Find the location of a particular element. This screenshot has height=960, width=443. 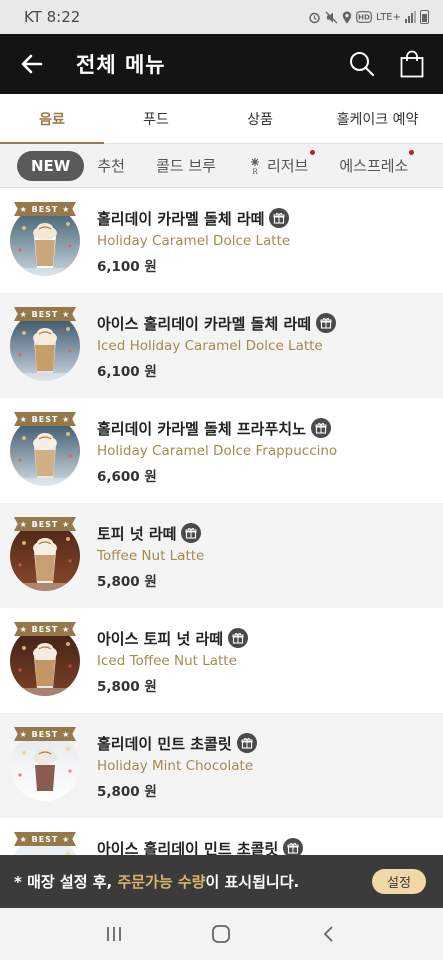

menu-item-info: 홀리데이 민트 초콜릿 Holiday Mint Chocolate 5,800 원 is located at coordinates (177, 766).